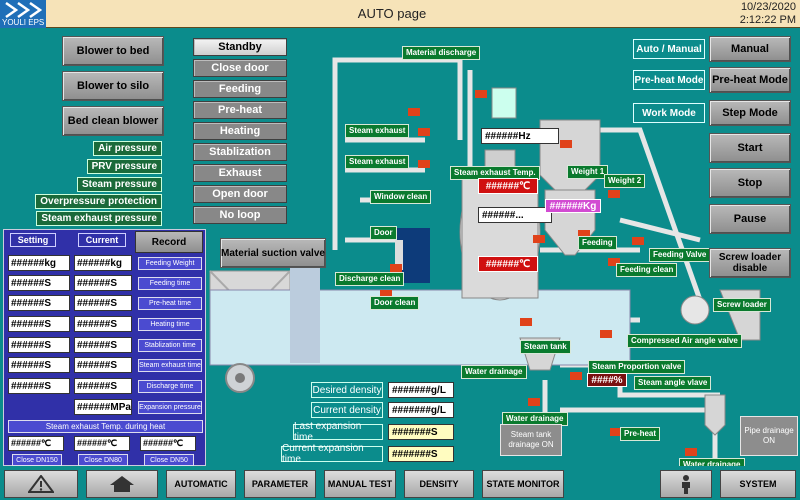 Image resolution: width=800 pixels, height=500 pixels. Describe the element at coordinates (545, 347) in the screenshot. I see `label-steam-tank: Steam tank` at that location.